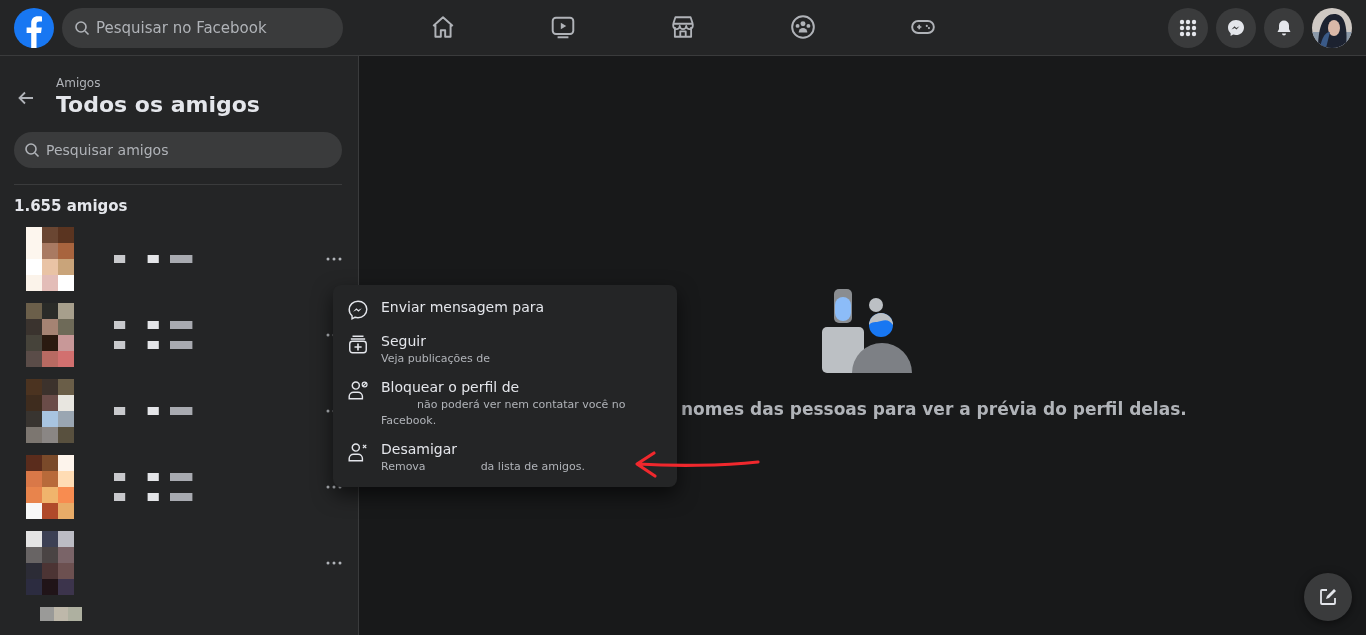 Image resolution: width=1366 pixels, height=635 pixels. Describe the element at coordinates (71, 206) in the screenshot. I see `friend-count: 1.655 amigos` at that location.